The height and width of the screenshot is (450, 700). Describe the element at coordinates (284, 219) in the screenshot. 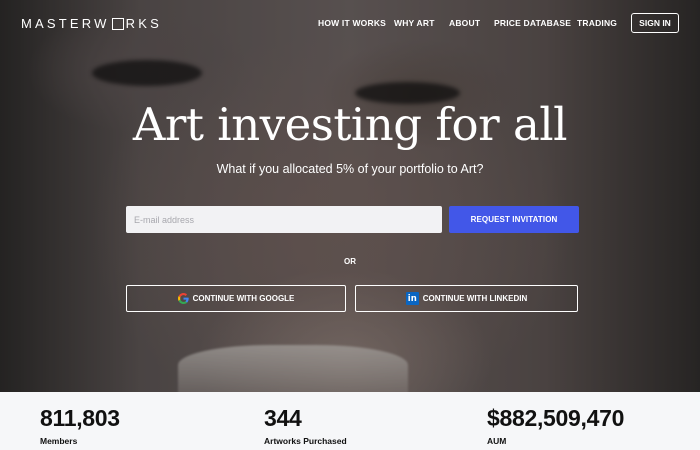

I see `email-input` at that location.